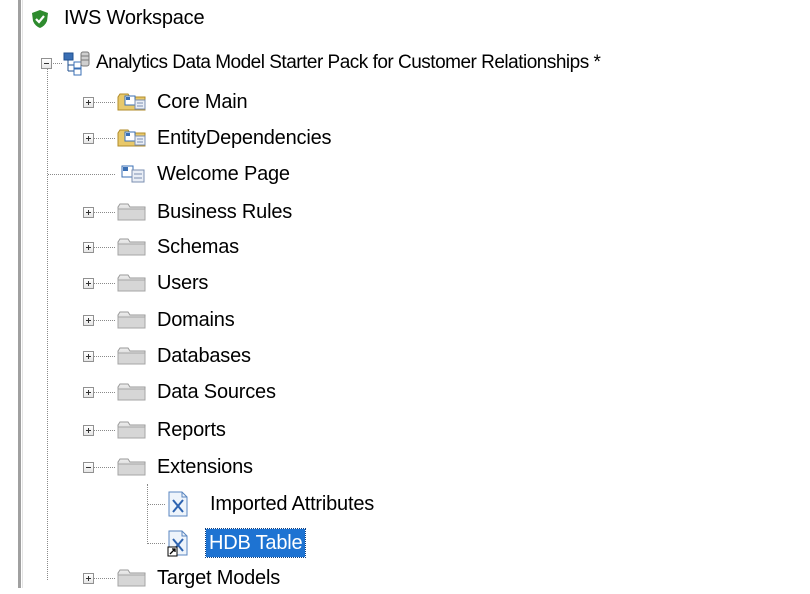 This screenshot has width=810, height=594. I want to click on tree-root: IWS Workspace, so click(200, 18).